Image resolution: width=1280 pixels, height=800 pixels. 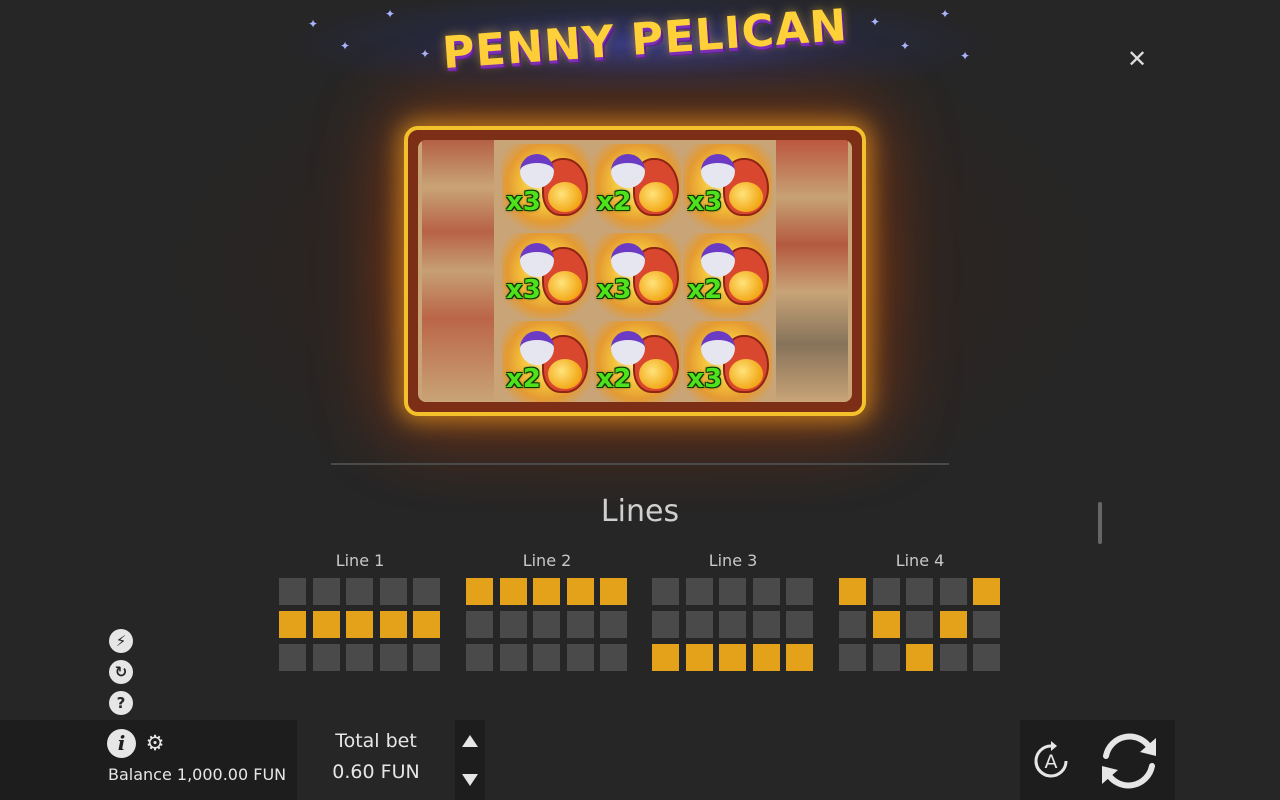 What do you see at coordinates (197, 774) in the screenshot?
I see `balance-display: Balance 1,000.00 FUN` at bounding box center [197, 774].